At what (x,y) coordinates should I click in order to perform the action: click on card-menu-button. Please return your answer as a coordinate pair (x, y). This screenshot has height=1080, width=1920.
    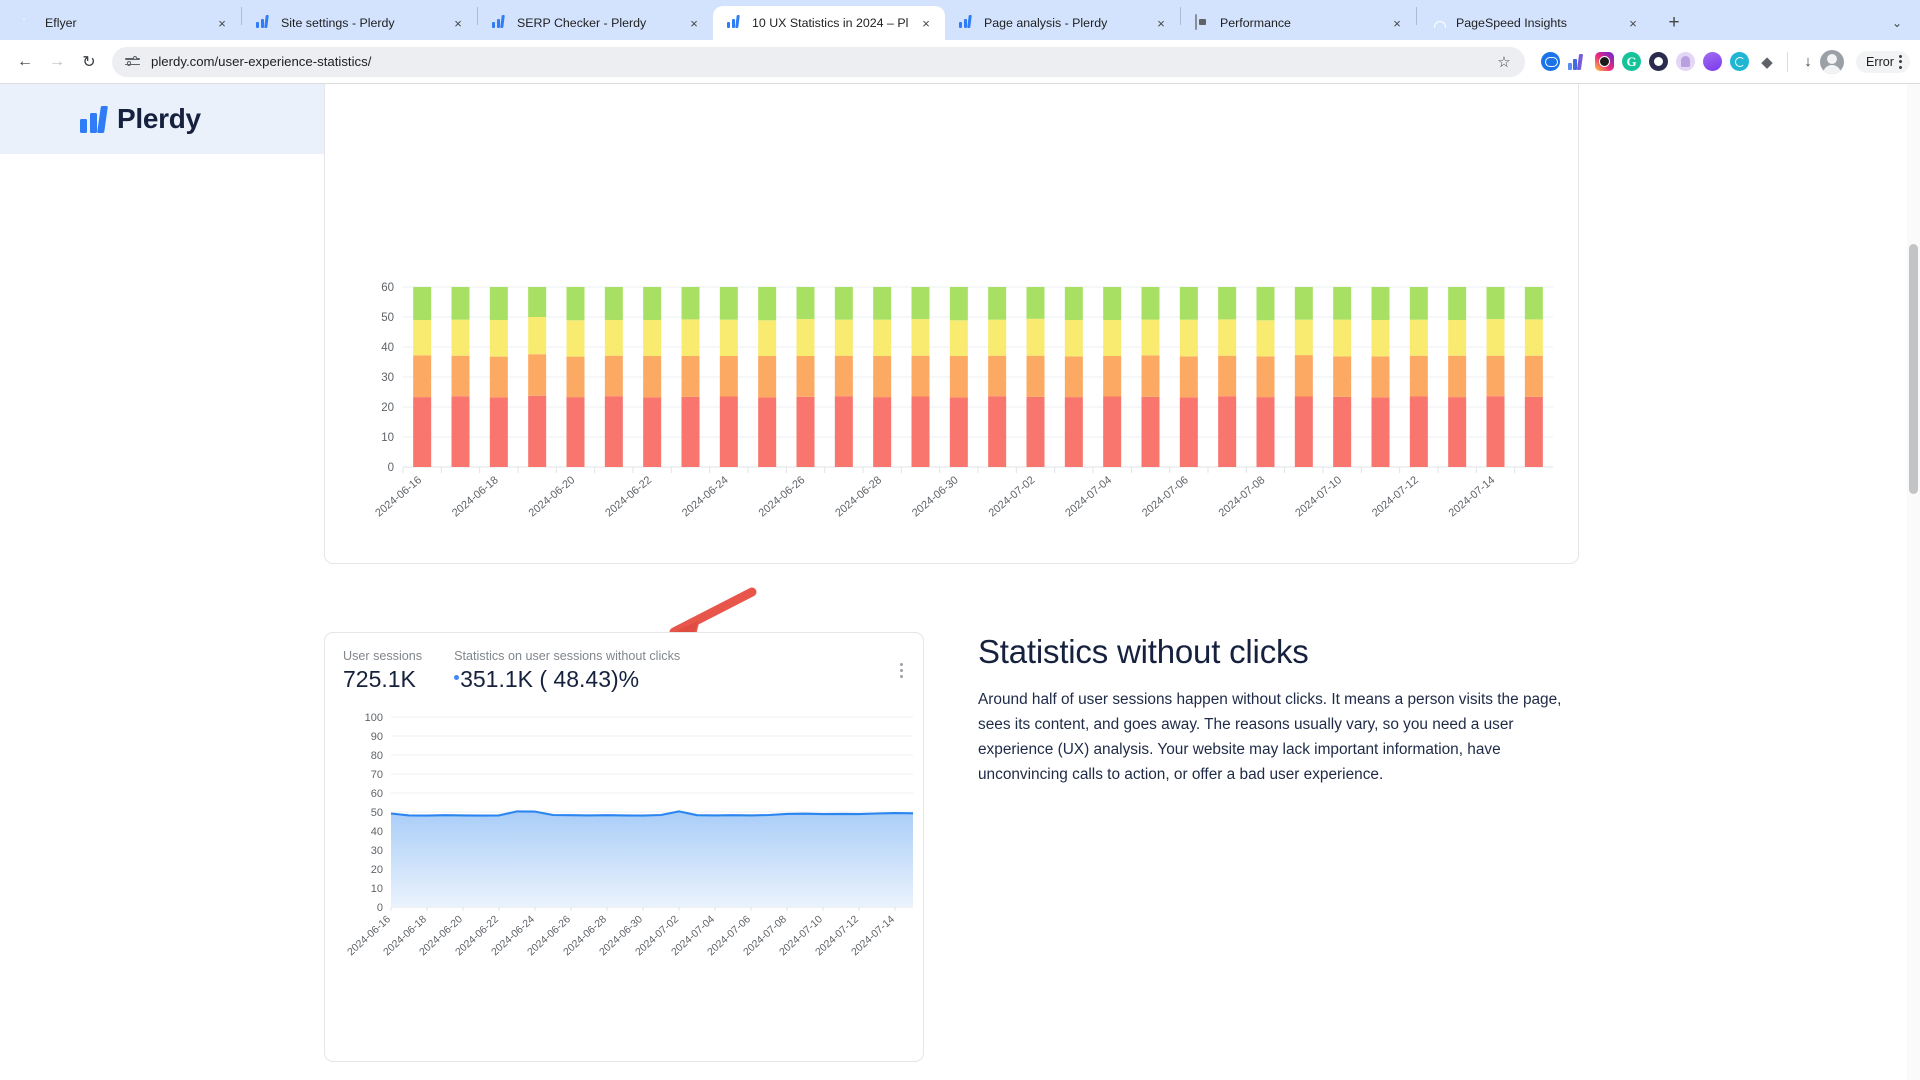
    Looking at the image, I should click on (902, 663).